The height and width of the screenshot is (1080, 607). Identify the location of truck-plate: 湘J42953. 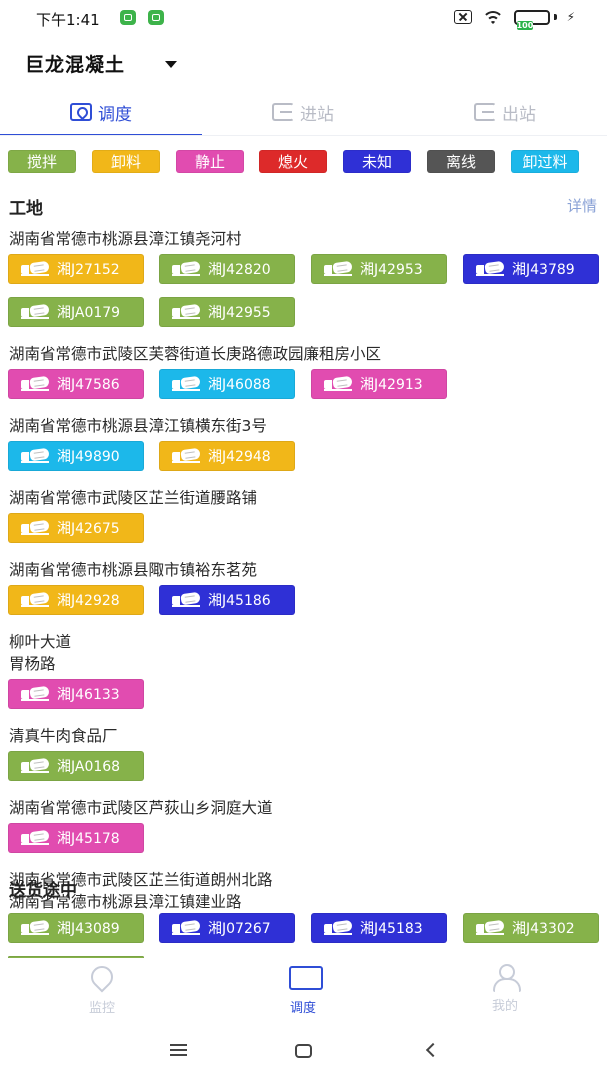
(391, 270).